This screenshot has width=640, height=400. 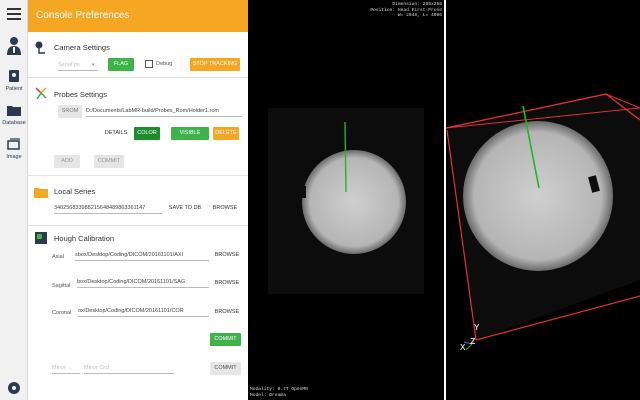 What do you see at coordinates (143, 282) in the screenshot?
I see `sagittal-path-field: box/Desktop/Coding/DICOM/20161101/SAG` at bounding box center [143, 282].